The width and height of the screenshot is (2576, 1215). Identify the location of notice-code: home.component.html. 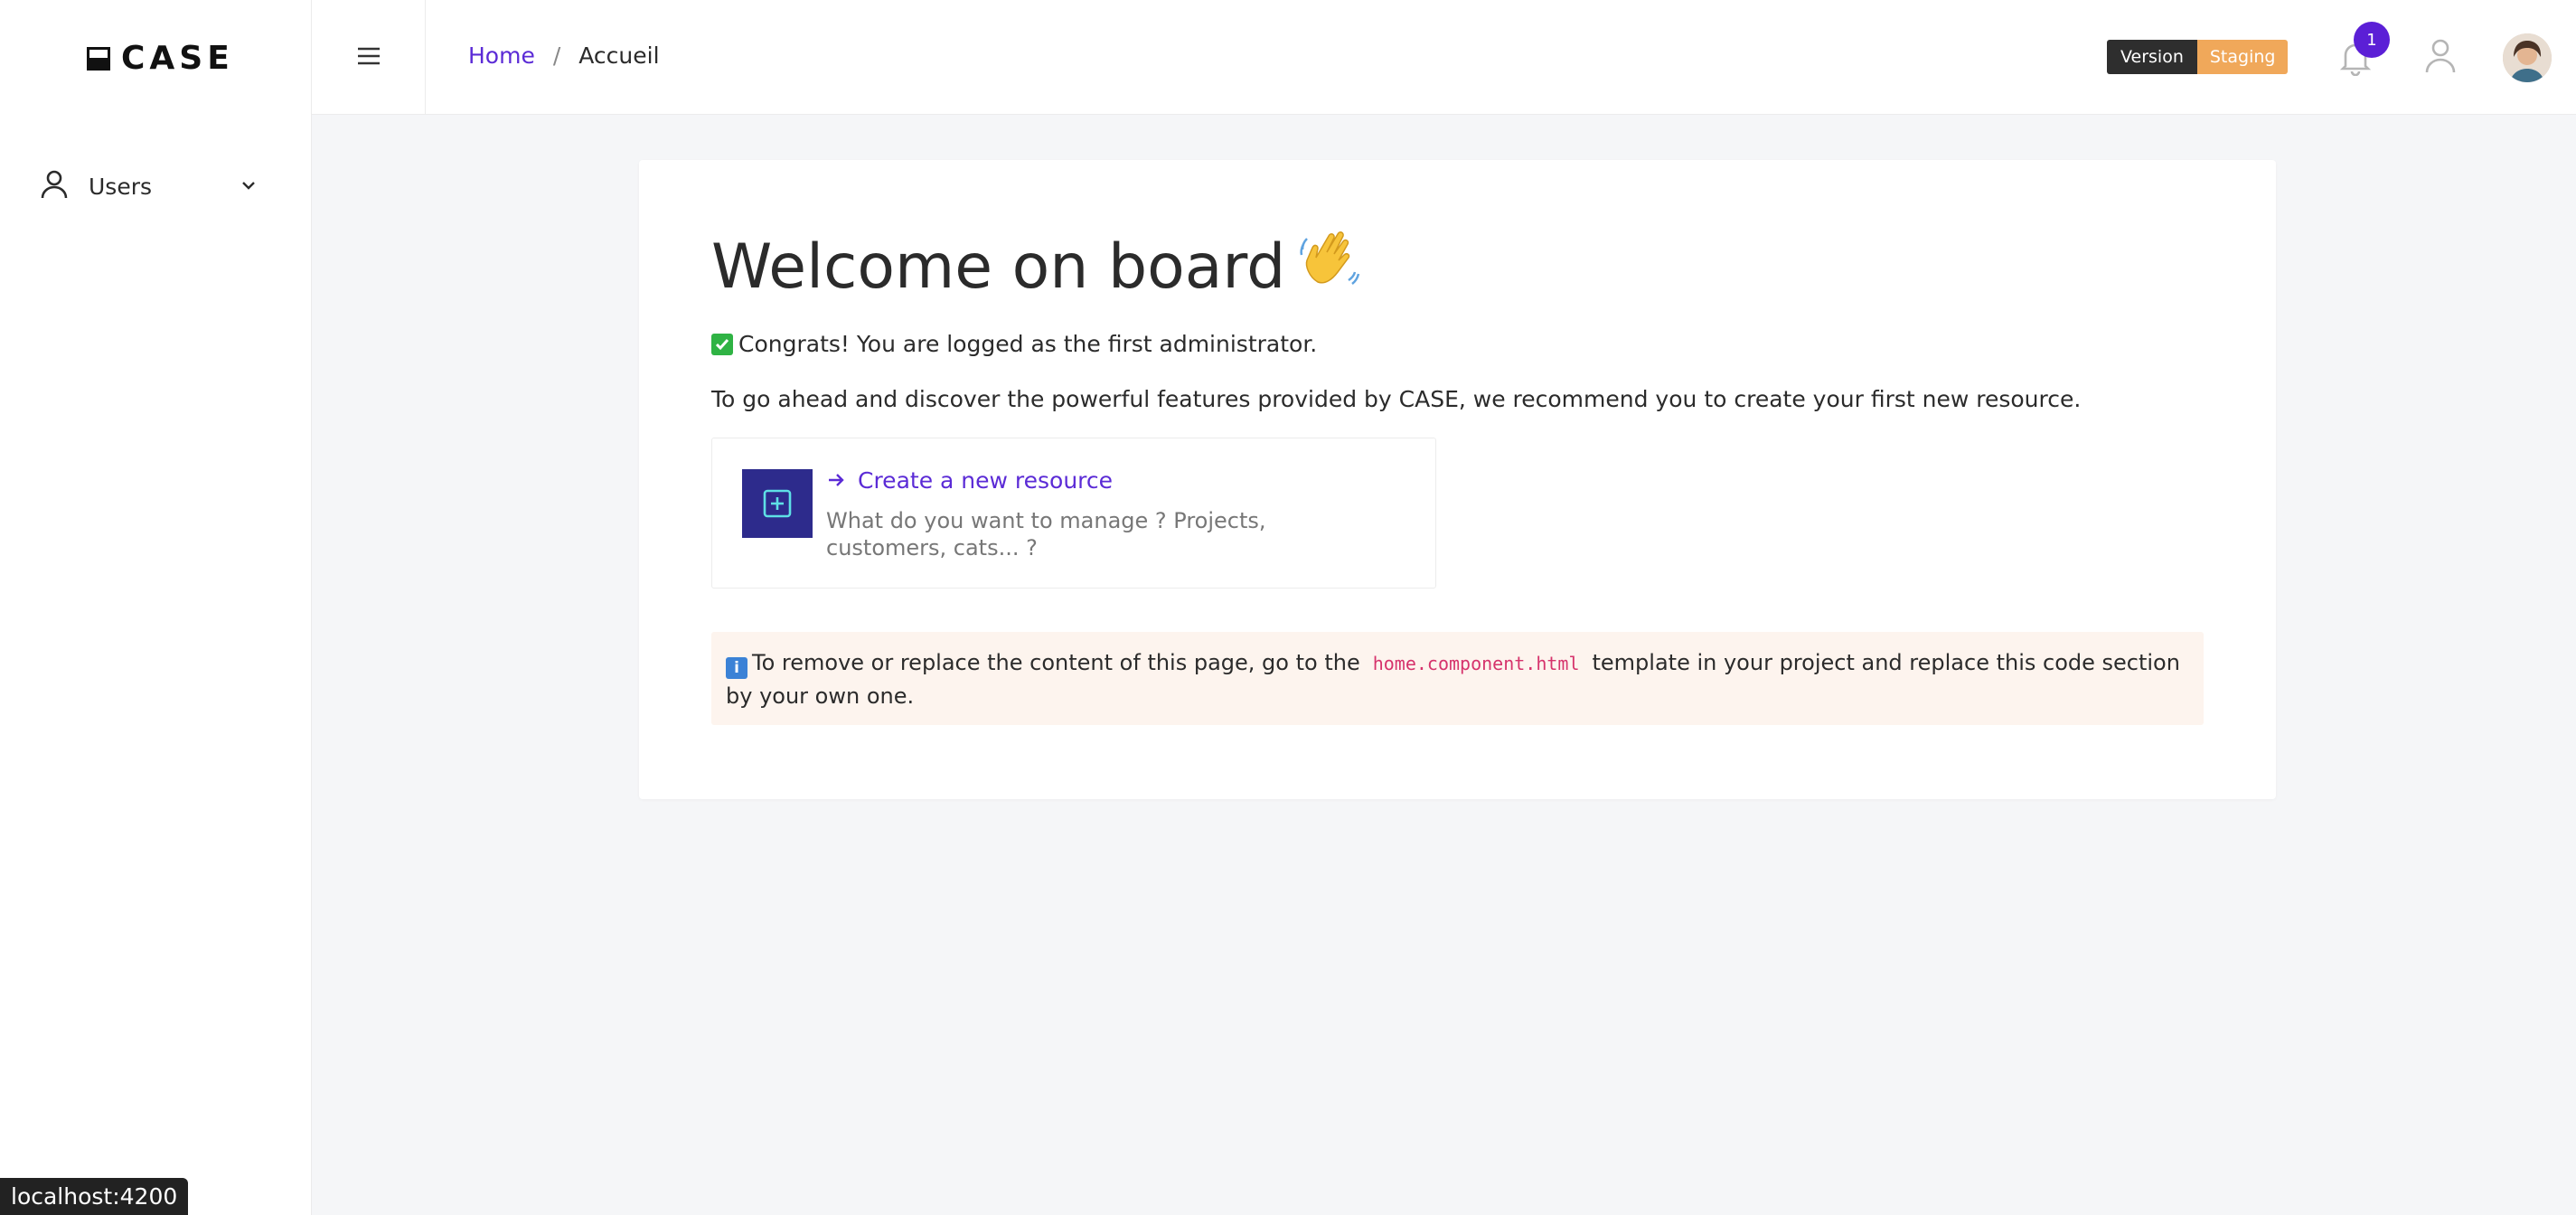
(1476, 663).